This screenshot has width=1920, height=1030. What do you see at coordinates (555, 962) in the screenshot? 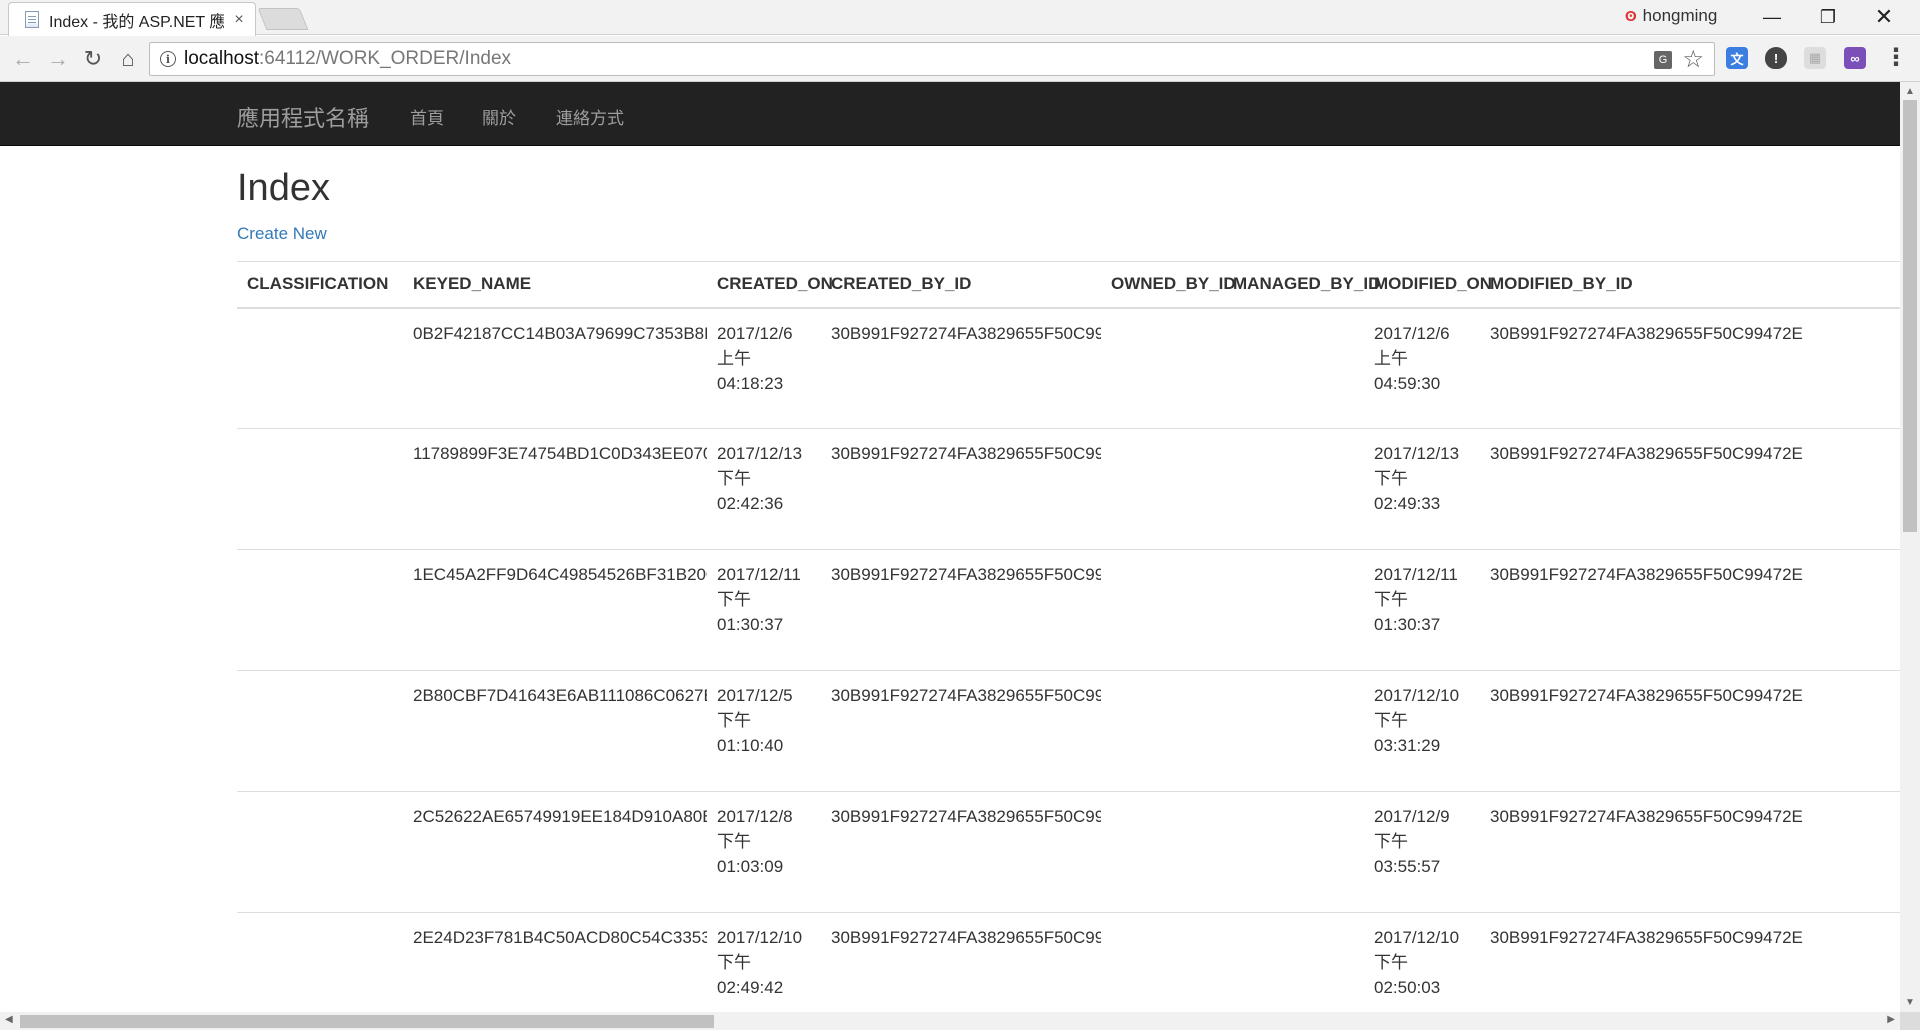
I see `cell-keyed-name: 2E24D23F781B4C50ACD80C54C3353879` at bounding box center [555, 962].